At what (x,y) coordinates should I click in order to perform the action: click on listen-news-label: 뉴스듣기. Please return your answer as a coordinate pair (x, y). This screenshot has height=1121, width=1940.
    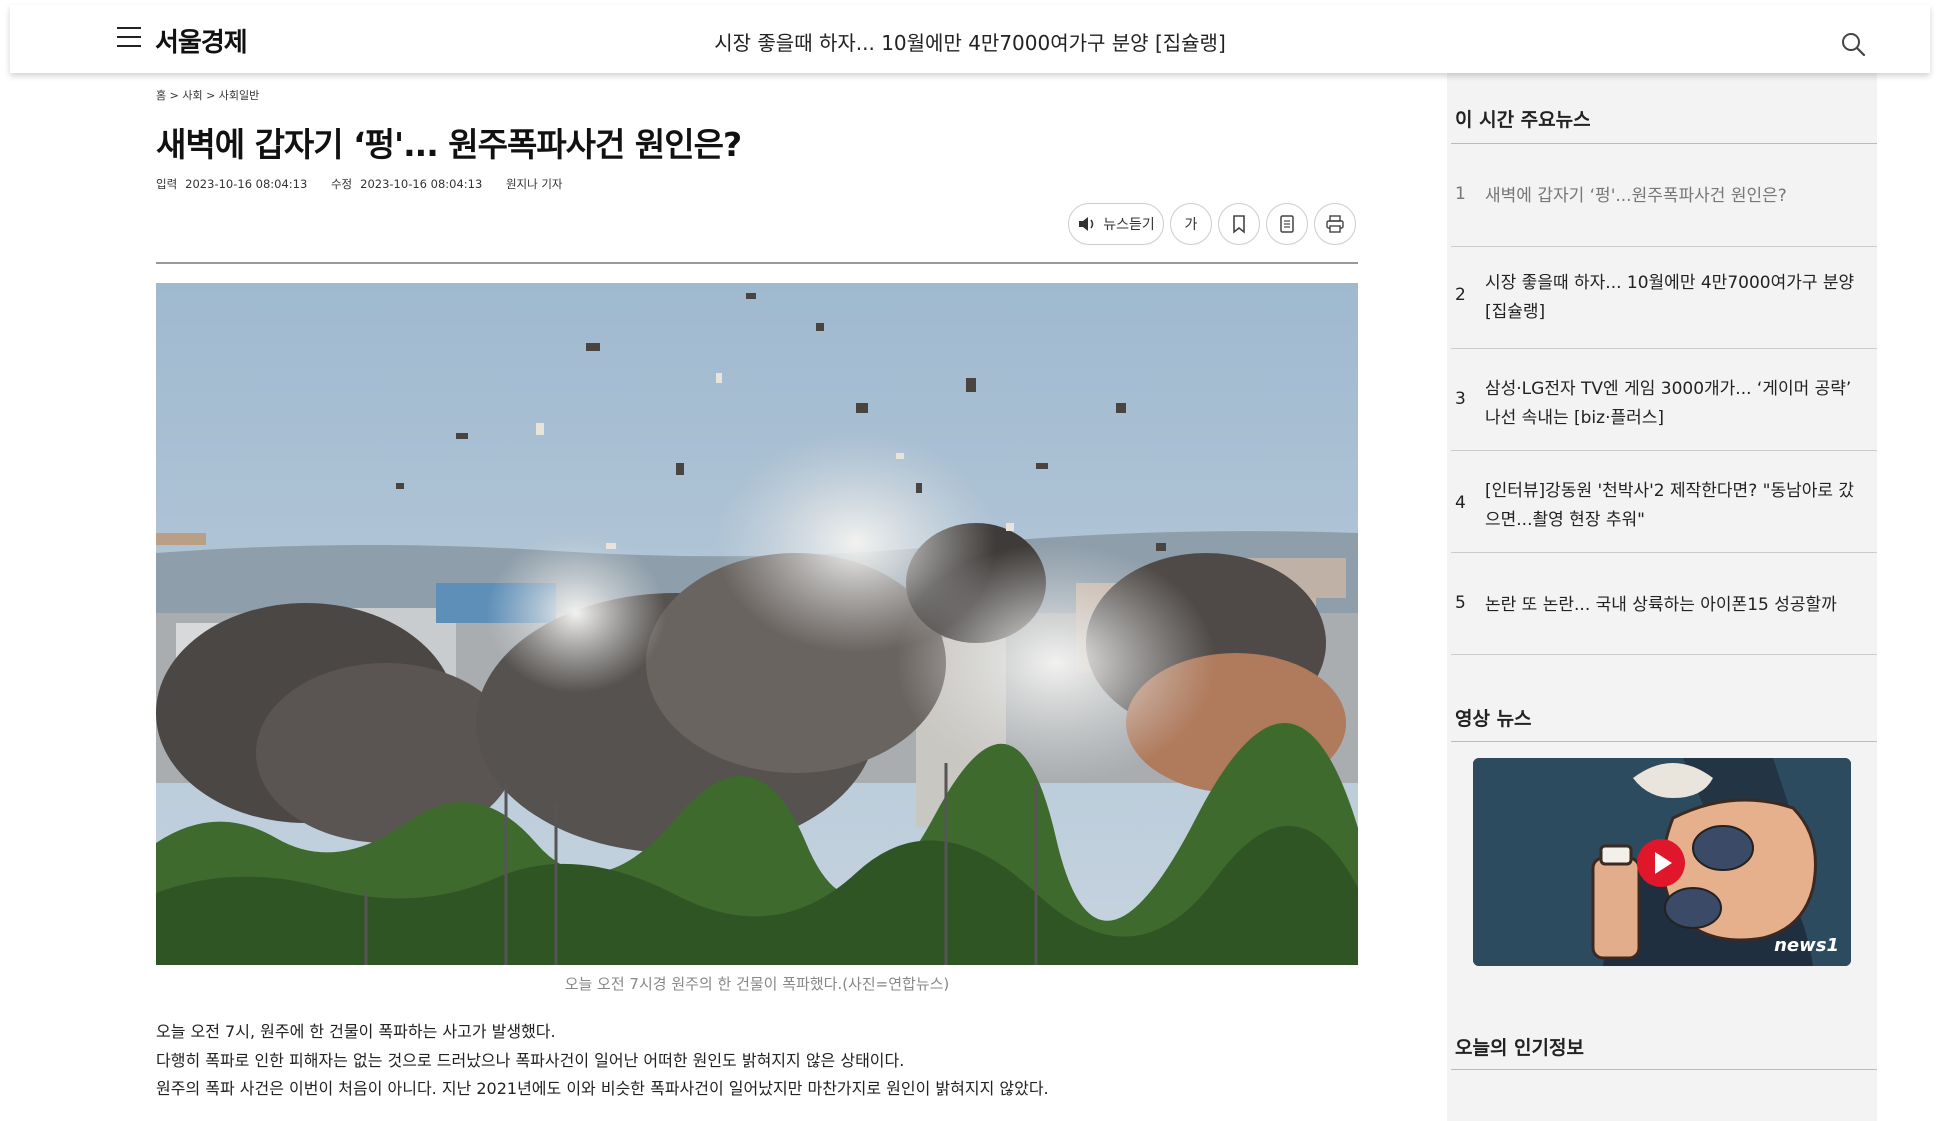
    Looking at the image, I should click on (1129, 225).